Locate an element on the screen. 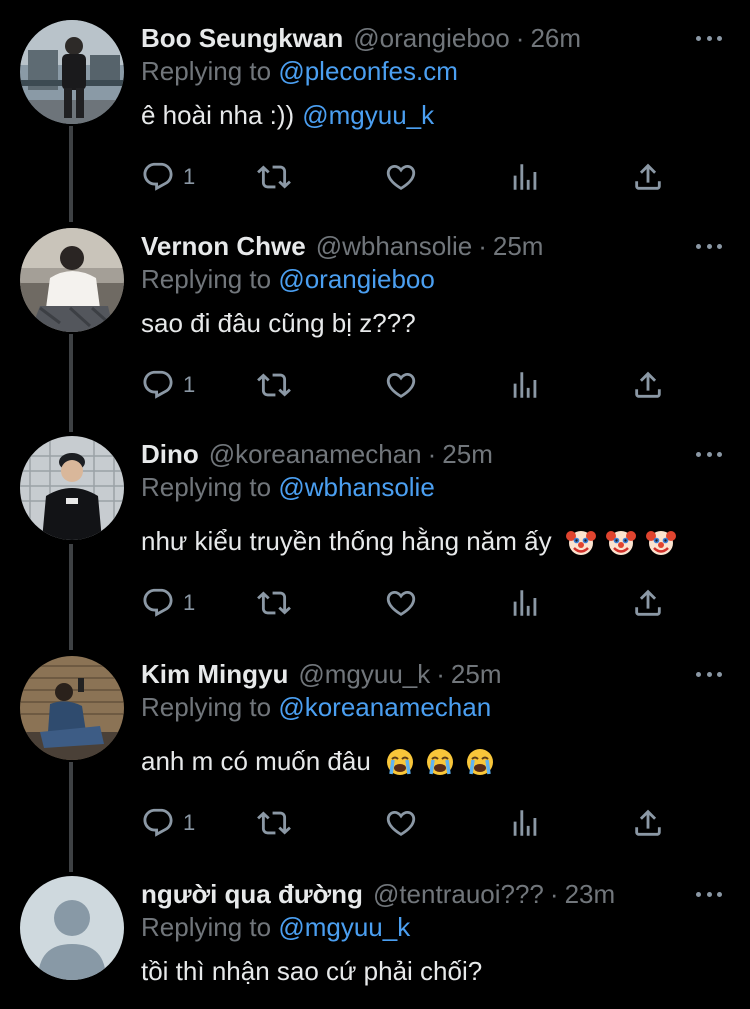 This screenshot has height=1009, width=750. tweet-header: Dino @koreanamechan · 25m is located at coordinates (317, 454).